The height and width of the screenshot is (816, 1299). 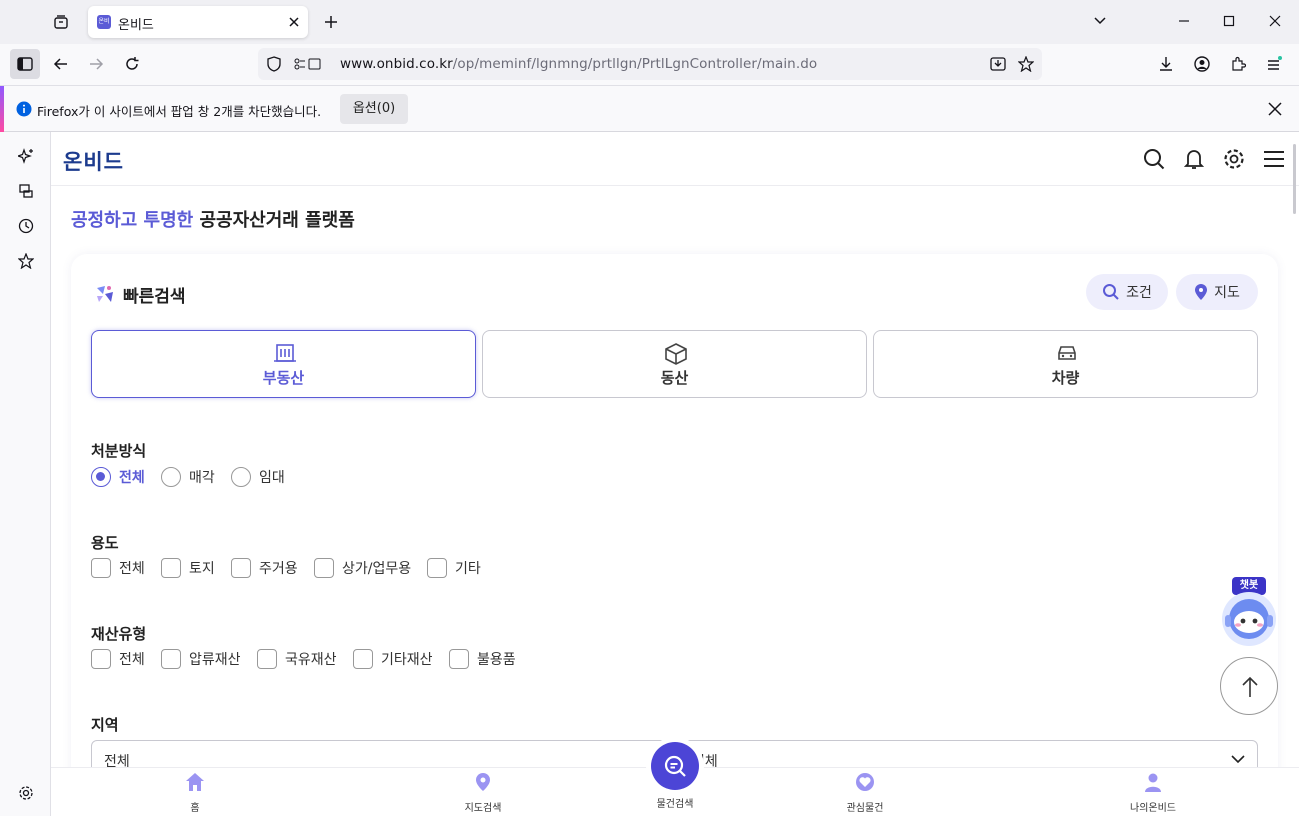 What do you see at coordinates (285, 353) in the screenshot?
I see `building-icon` at bounding box center [285, 353].